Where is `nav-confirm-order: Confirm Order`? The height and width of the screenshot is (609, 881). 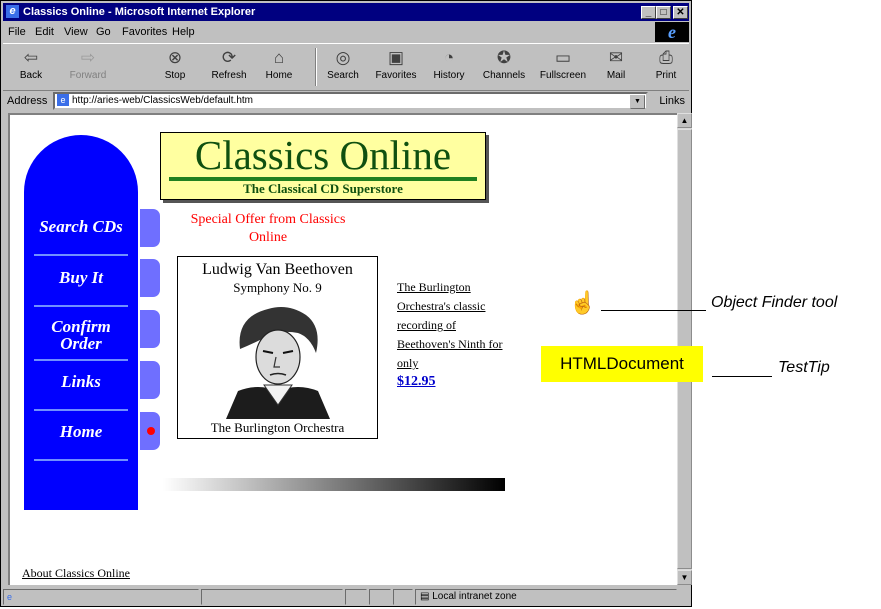 nav-confirm-order: Confirm Order is located at coordinates (81, 339).